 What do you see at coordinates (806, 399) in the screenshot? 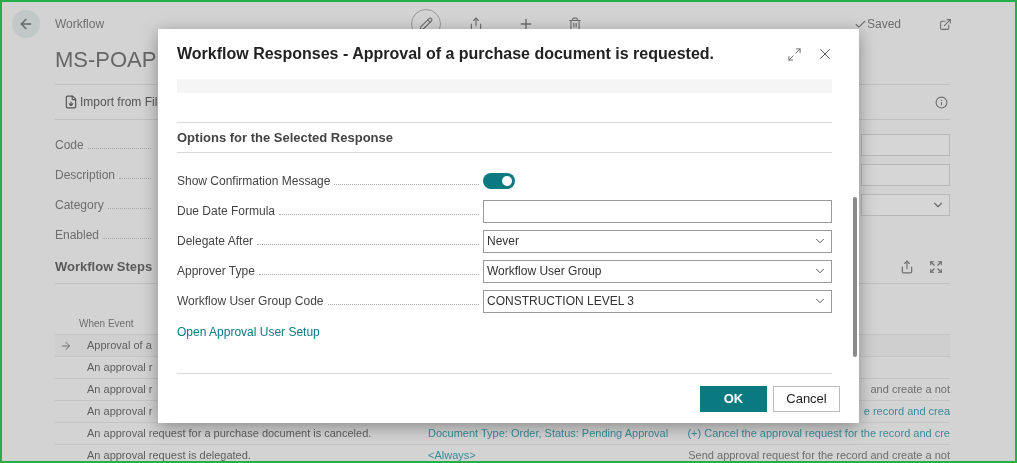
I see `cancel-button: Cancel` at bounding box center [806, 399].